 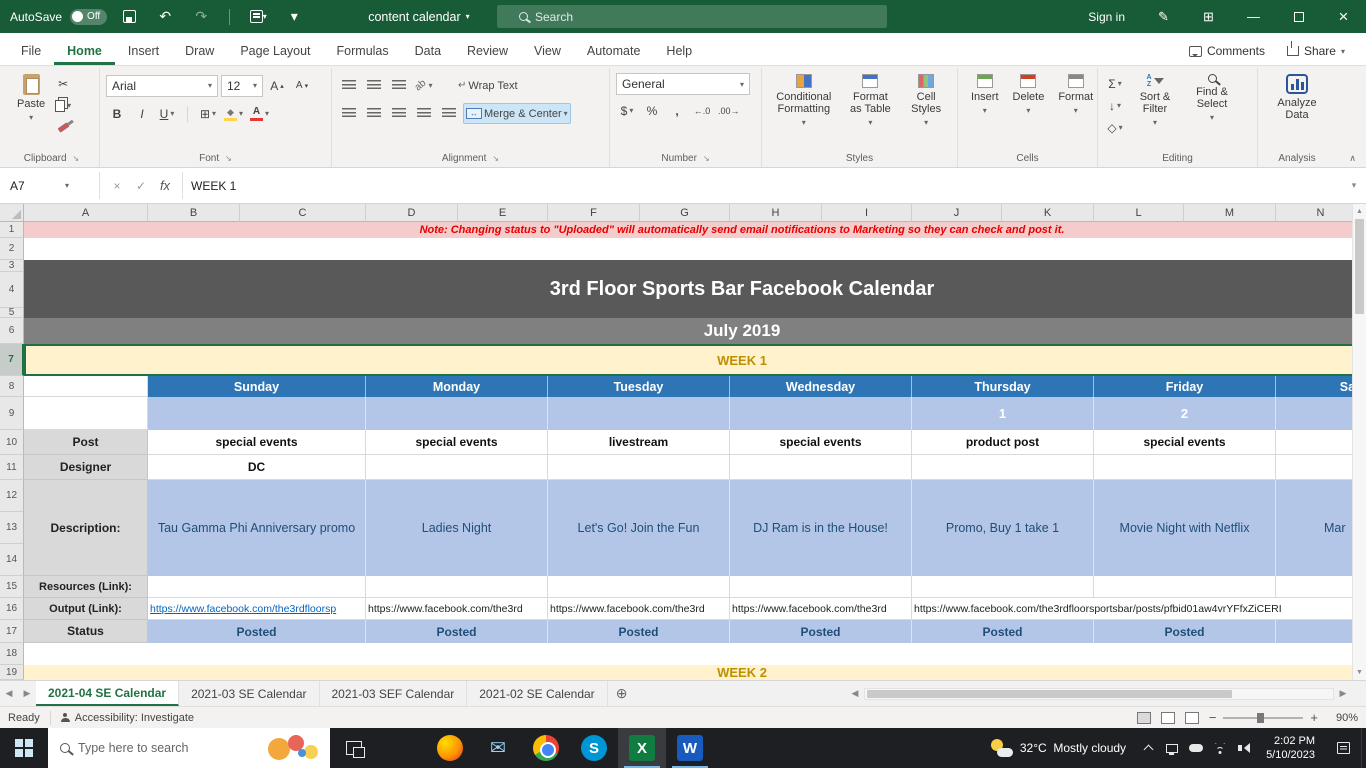 I want to click on horizontal-scrollbar: ◀ ▶, so click(x=1106, y=693).